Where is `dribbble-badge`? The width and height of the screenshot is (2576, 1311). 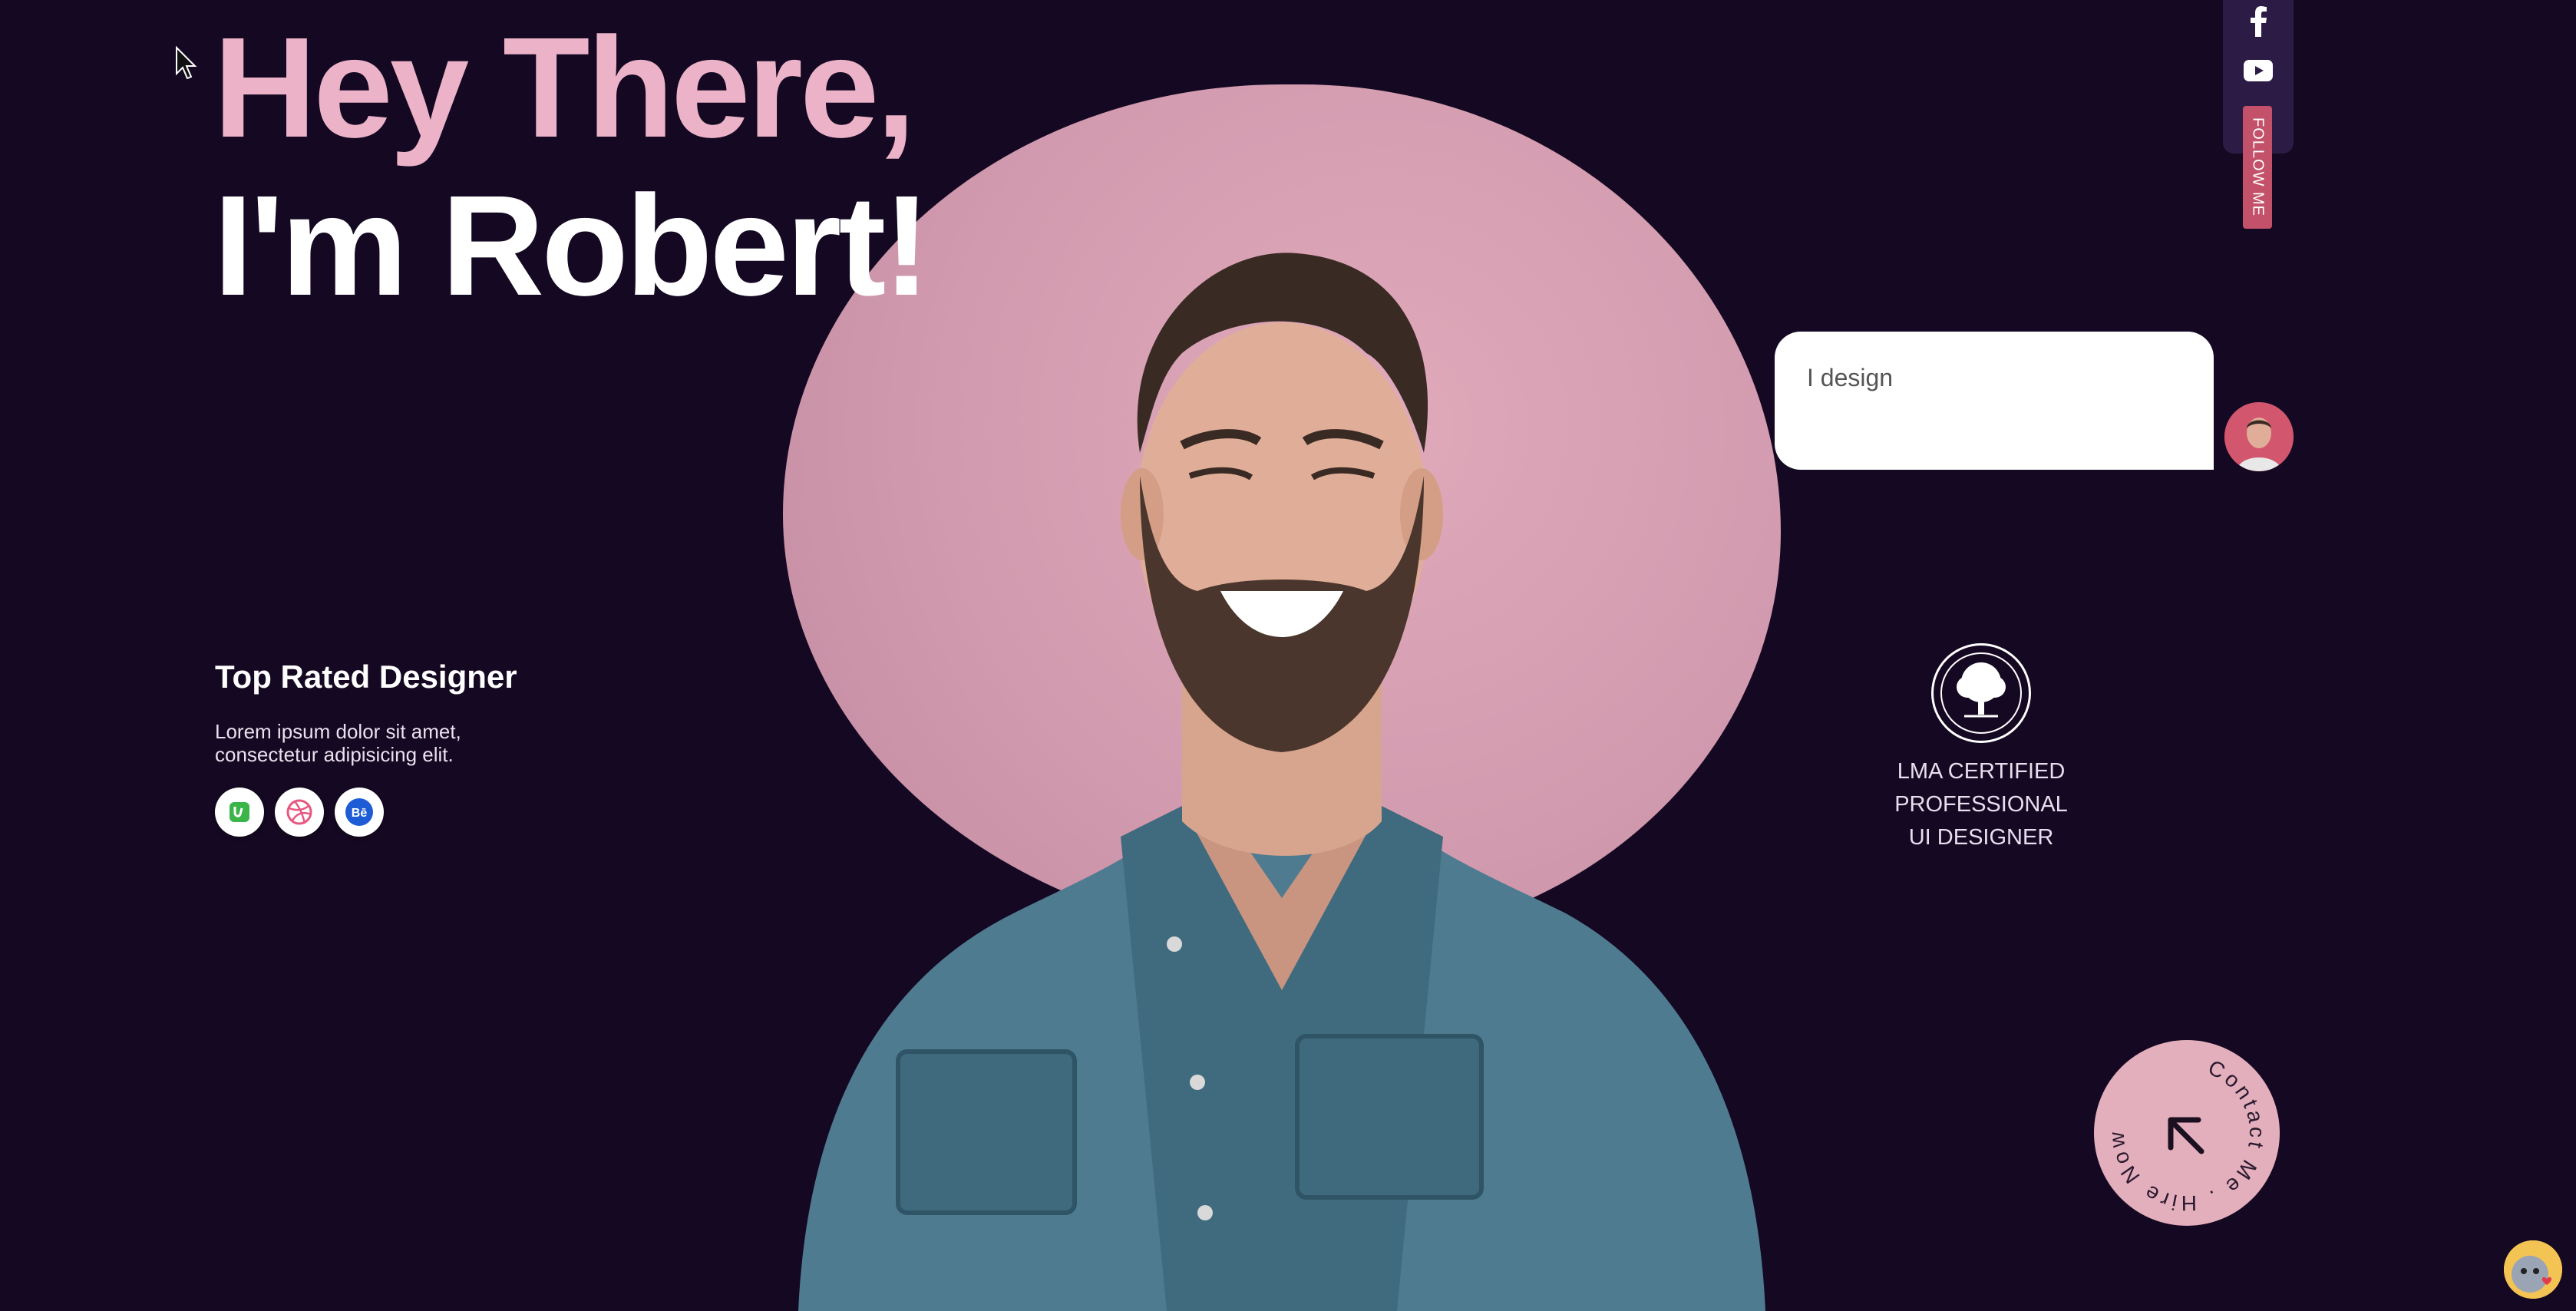
dribbble-badge is located at coordinates (299, 813).